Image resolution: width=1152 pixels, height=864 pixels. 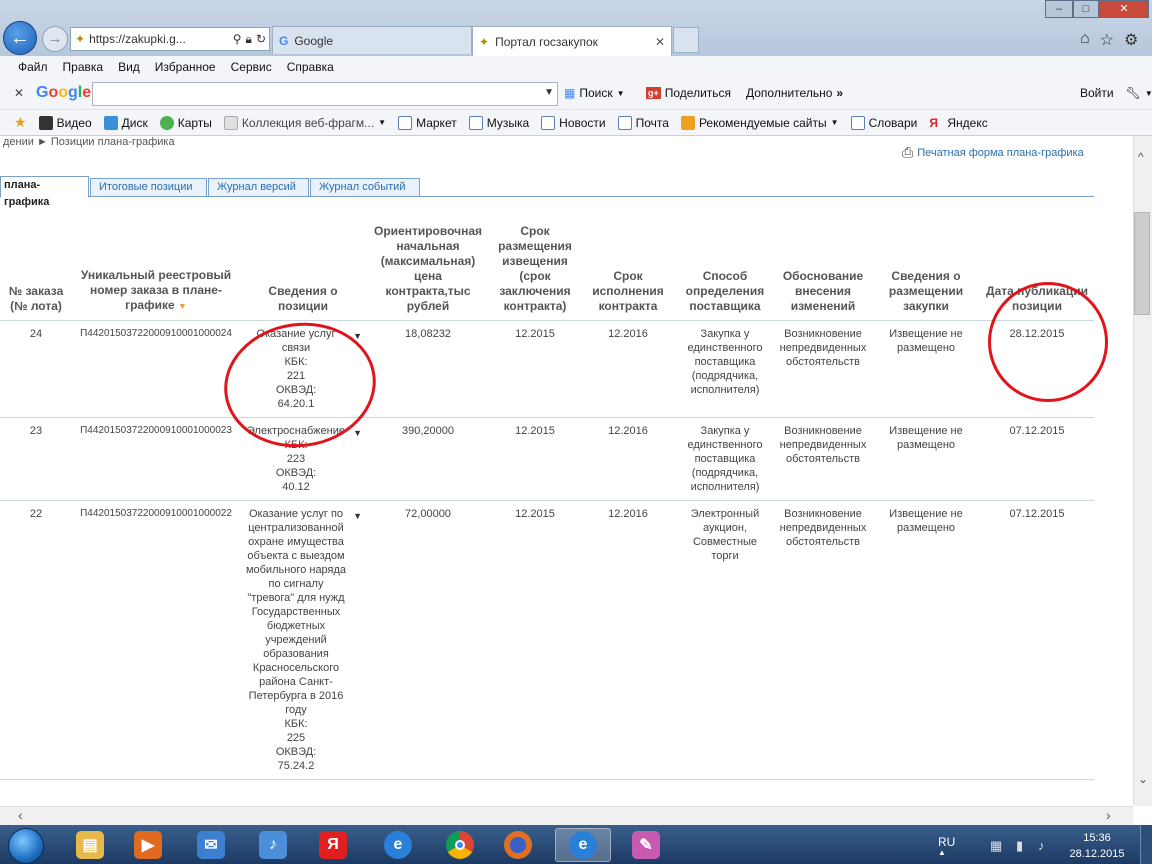 I want to click on menu-view: Вид, so click(x=129, y=67).